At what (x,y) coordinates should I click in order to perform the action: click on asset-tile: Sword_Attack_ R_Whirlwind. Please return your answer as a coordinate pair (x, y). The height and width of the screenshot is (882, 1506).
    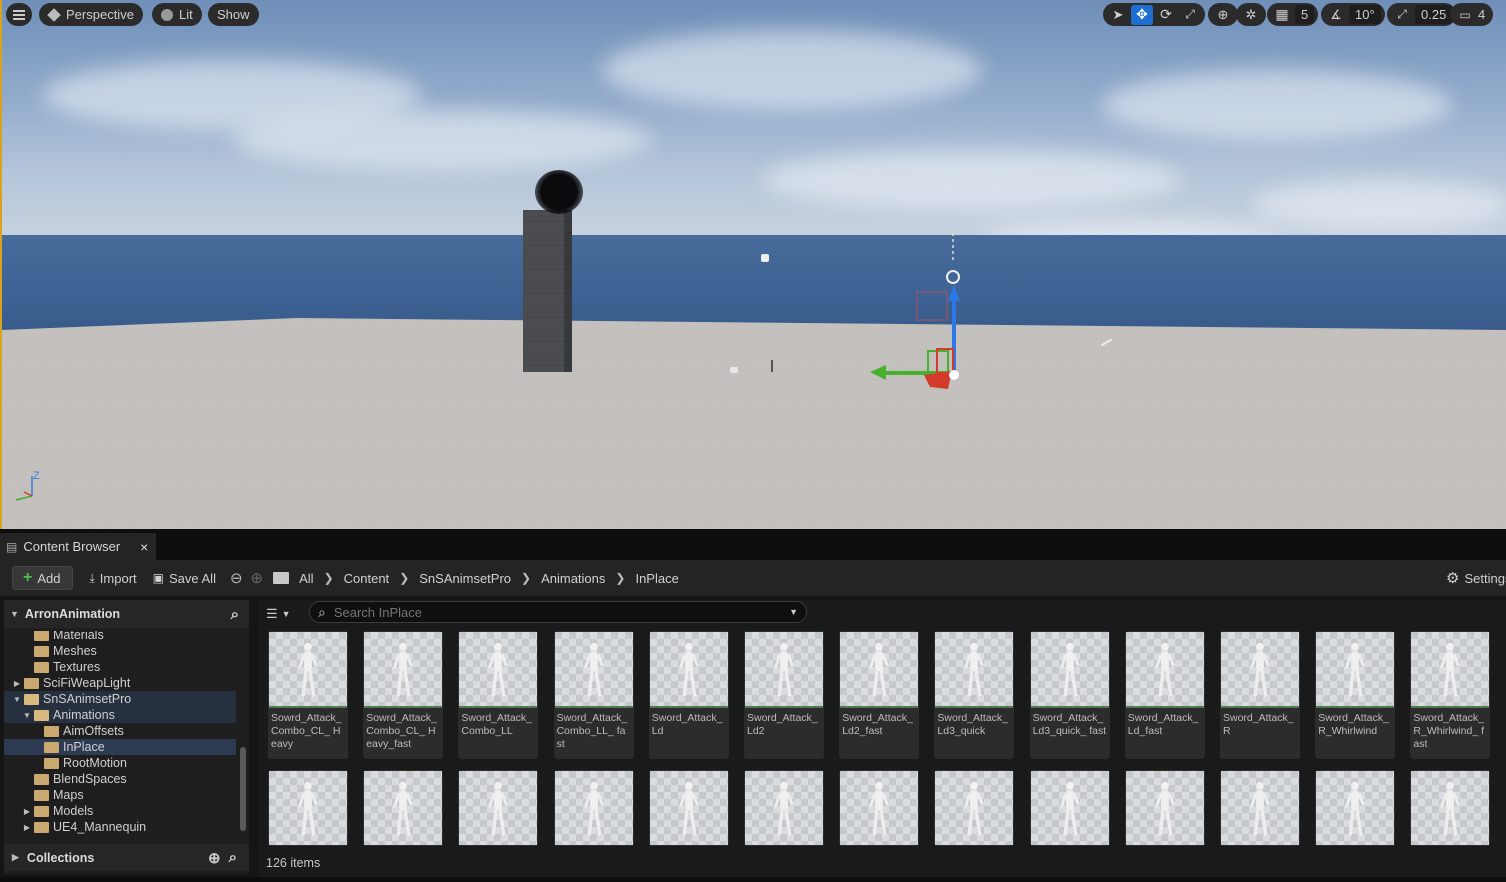
    Looking at the image, I should click on (1355, 695).